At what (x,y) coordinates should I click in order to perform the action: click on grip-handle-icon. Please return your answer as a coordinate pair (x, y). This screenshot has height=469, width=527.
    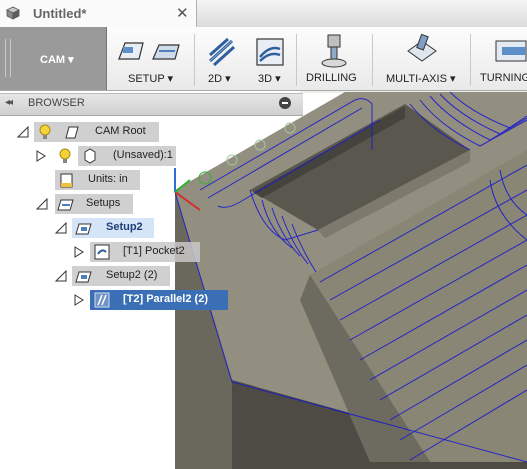
    Looking at the image, I should click on (8, 58).